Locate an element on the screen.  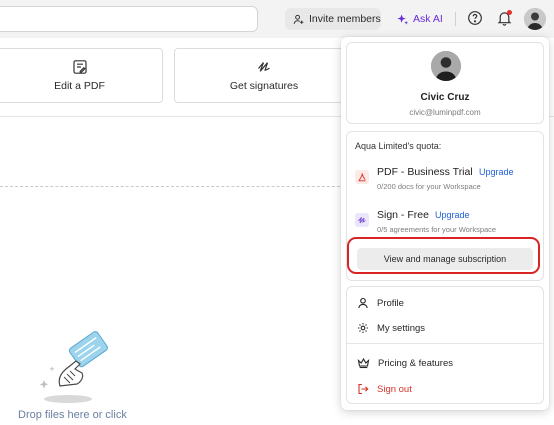
gear-icon is located at coordinates (363, 328).